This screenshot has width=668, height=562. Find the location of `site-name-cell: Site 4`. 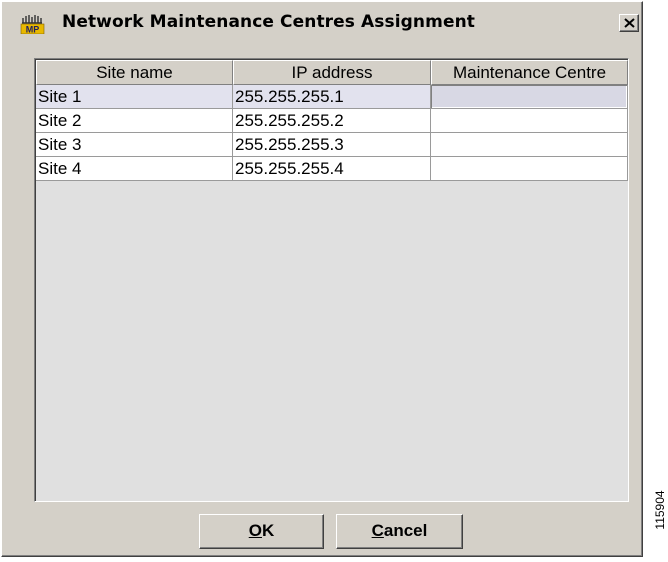

site-name-cell: Site 4 is located at coordinates (134, 169).